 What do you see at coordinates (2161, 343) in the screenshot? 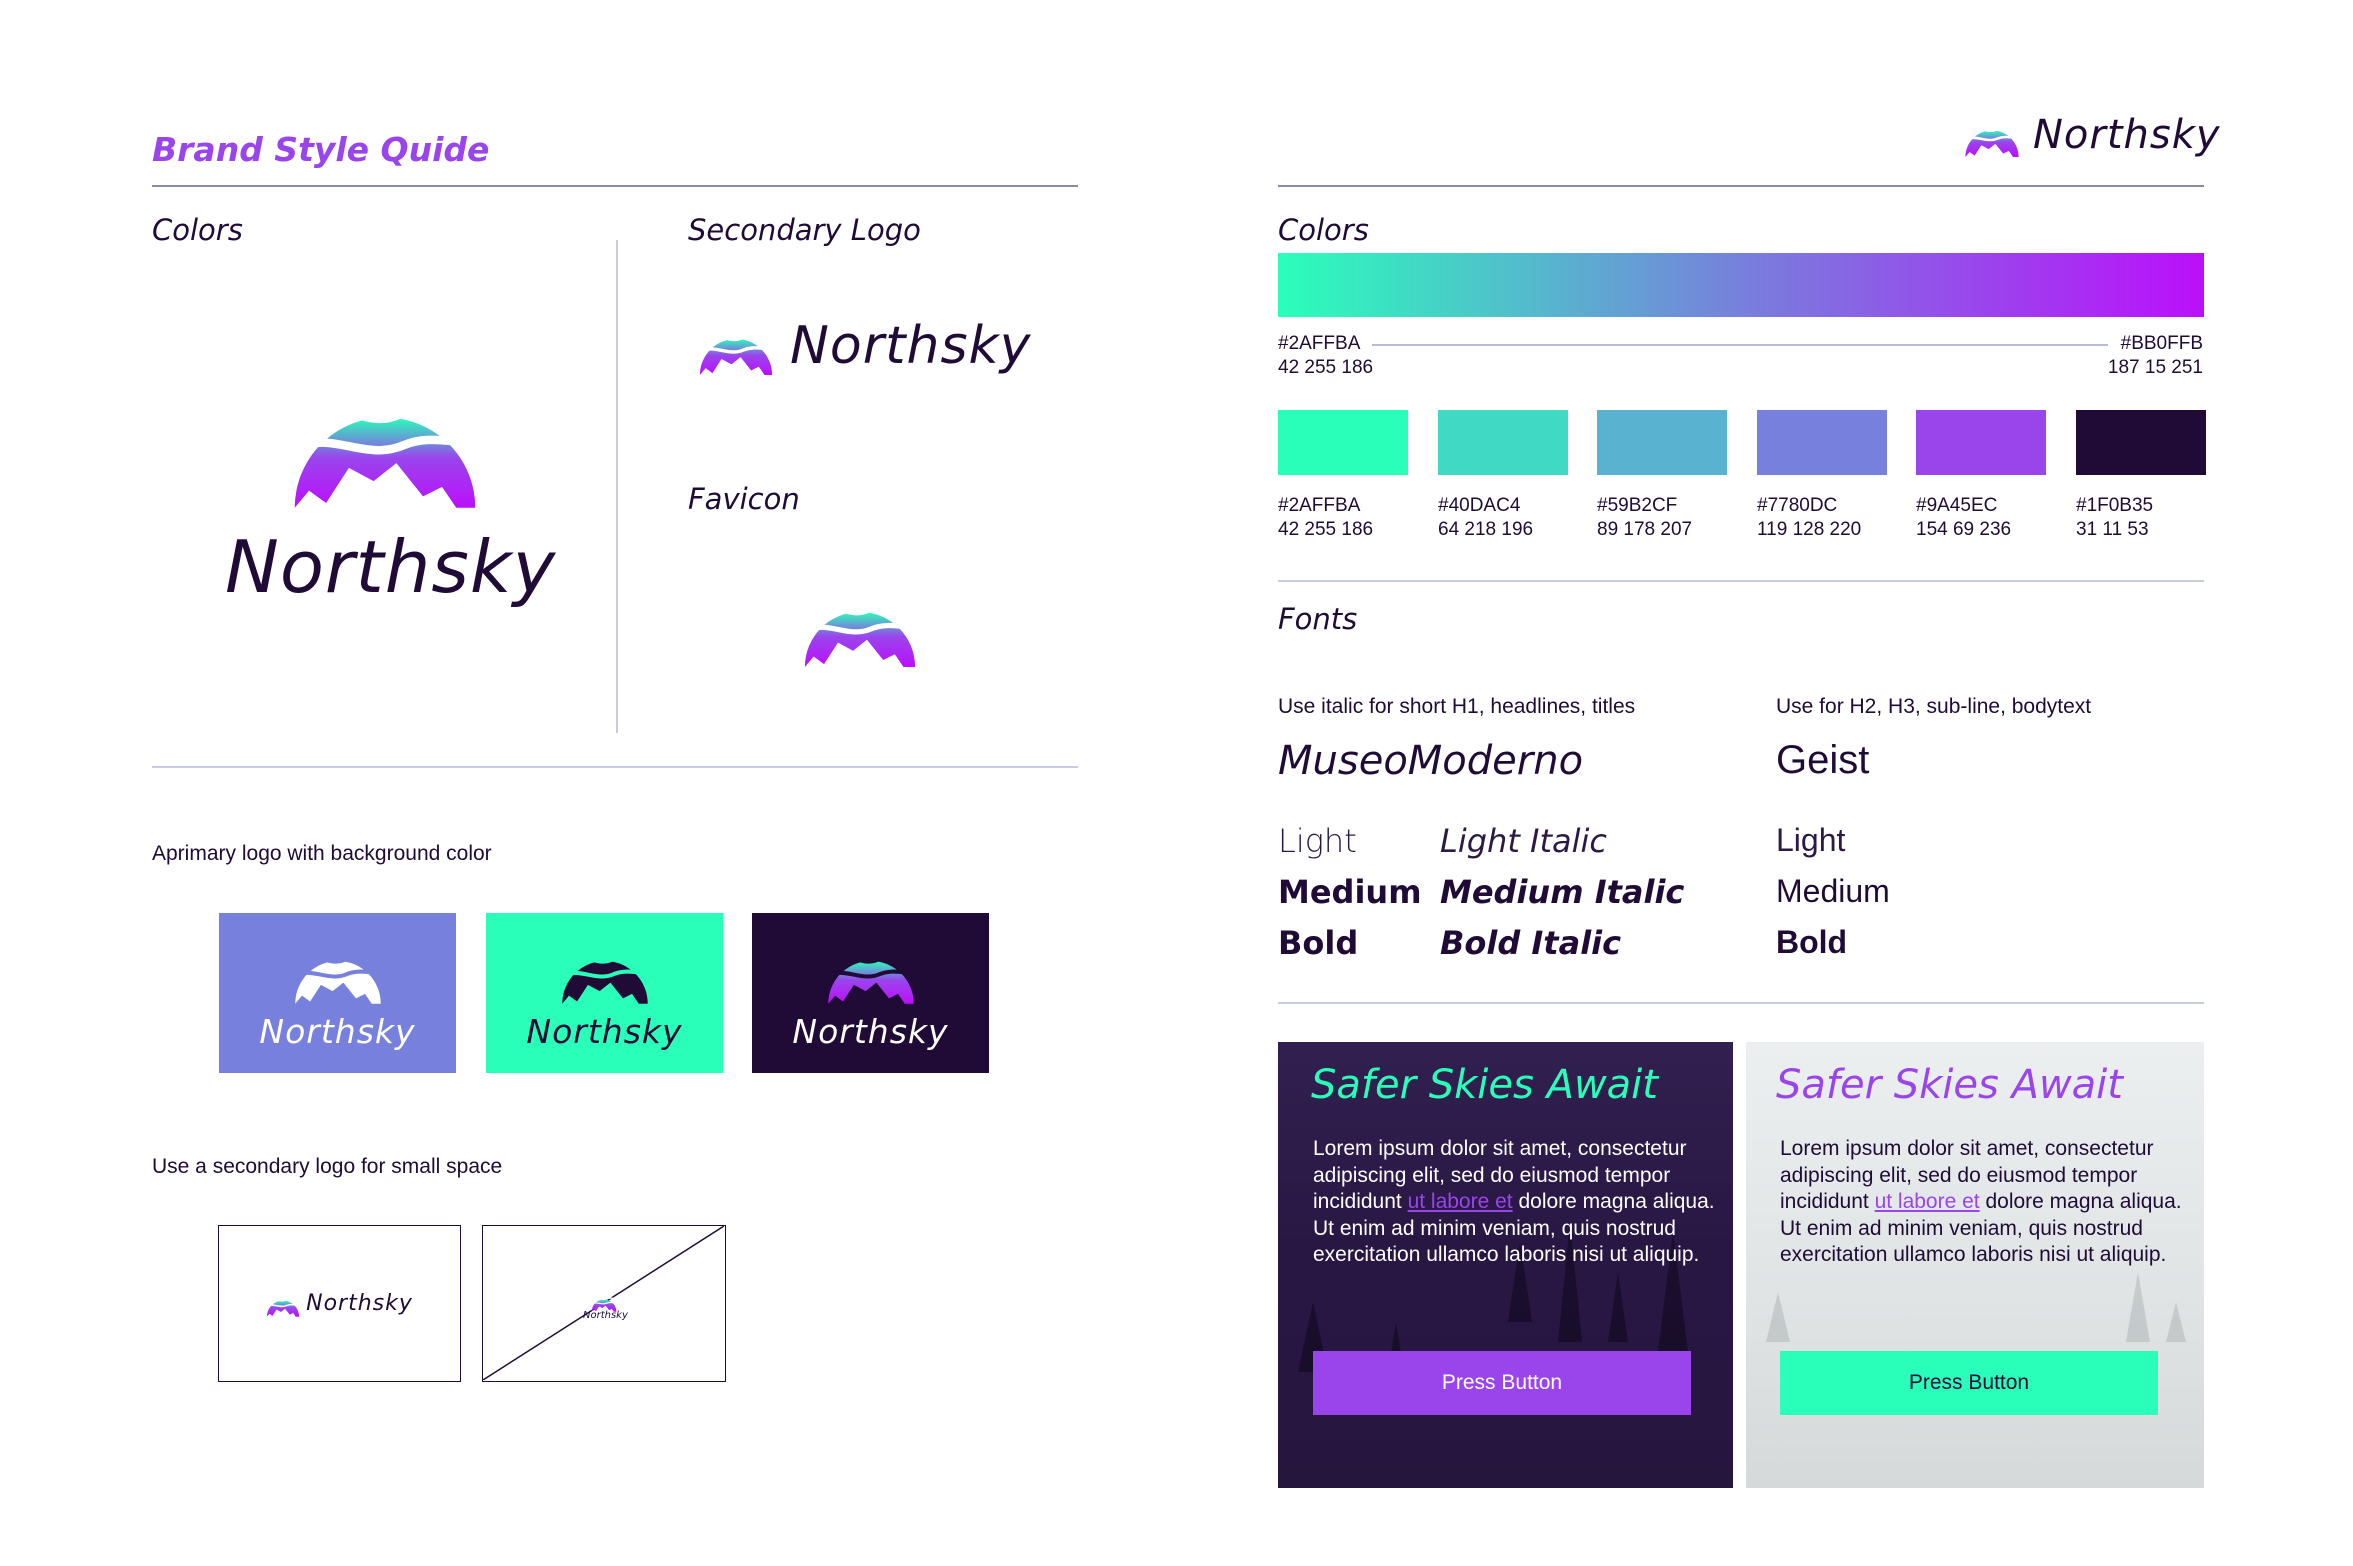
I see `gradient-end-hex: #BB0FFB` at bounding box center [2161, 343].